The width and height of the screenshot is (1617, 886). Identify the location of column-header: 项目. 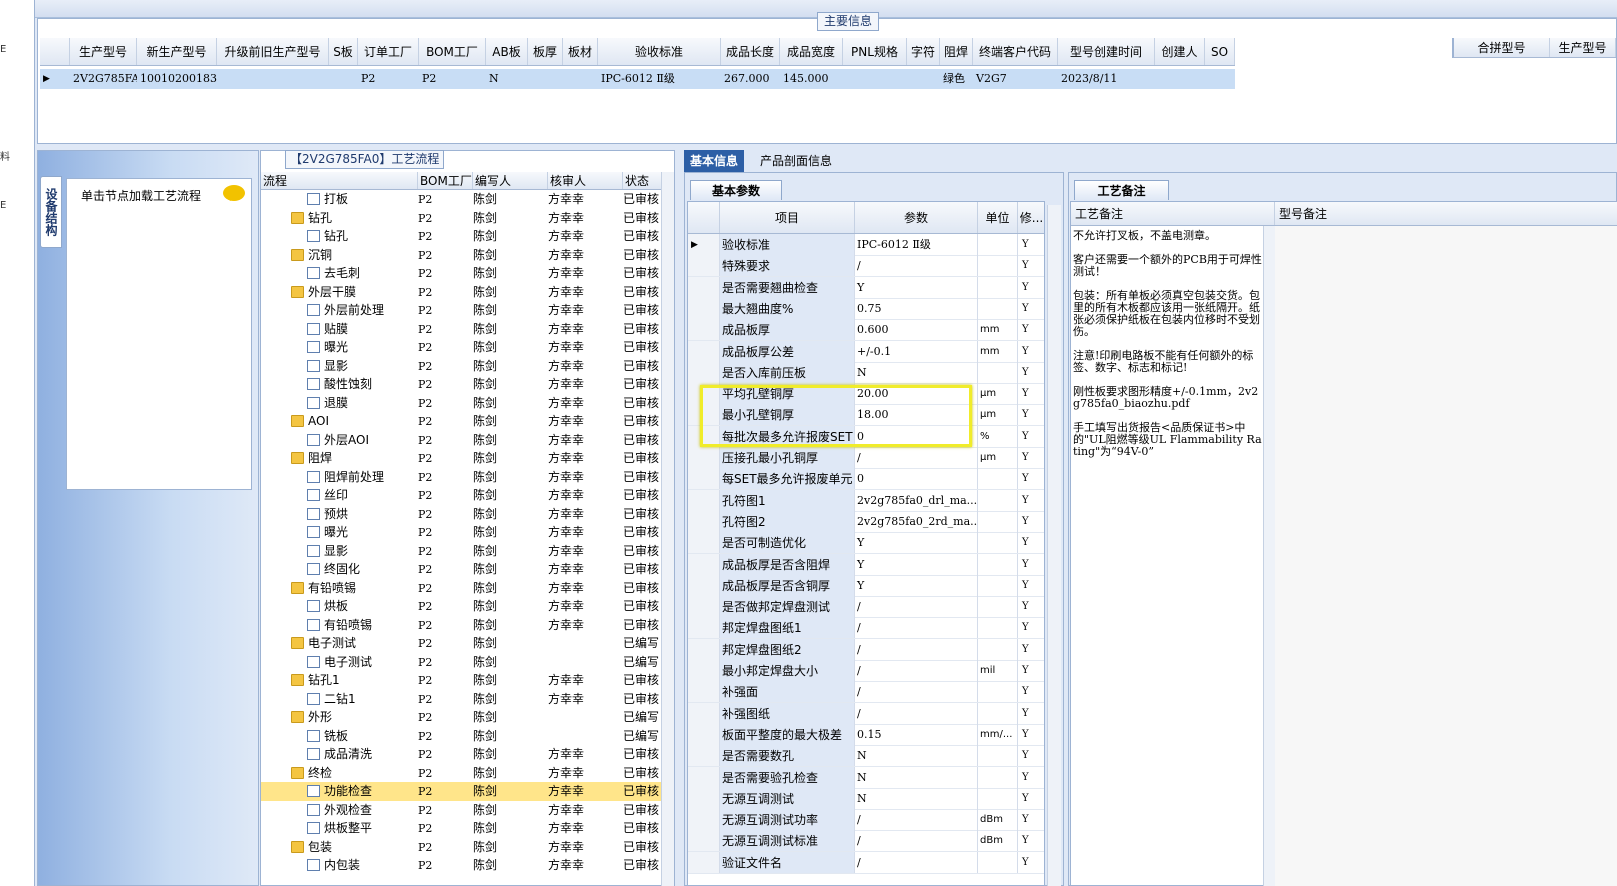
(787, 217).